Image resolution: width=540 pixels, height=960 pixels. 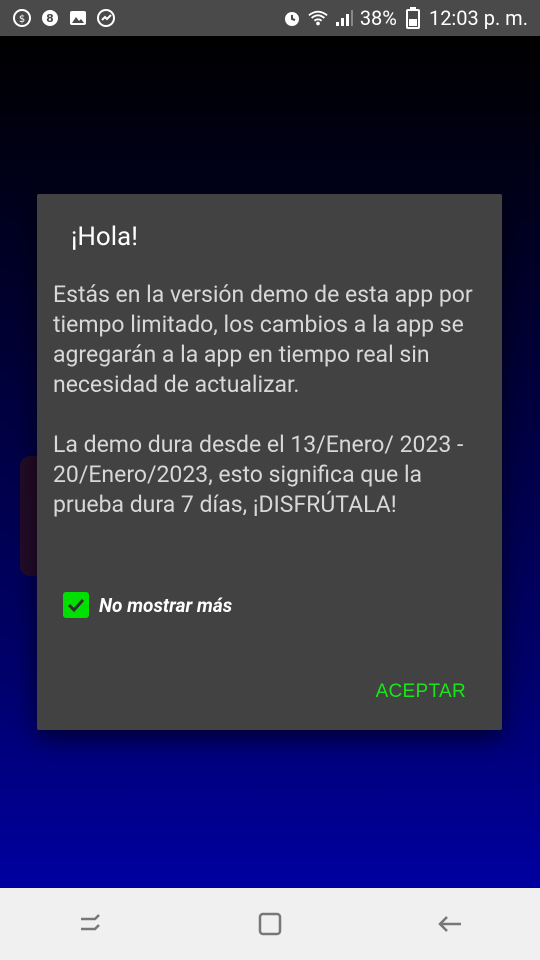 I want to click on badge-8-icon: 8, so click(x=50, y=18).